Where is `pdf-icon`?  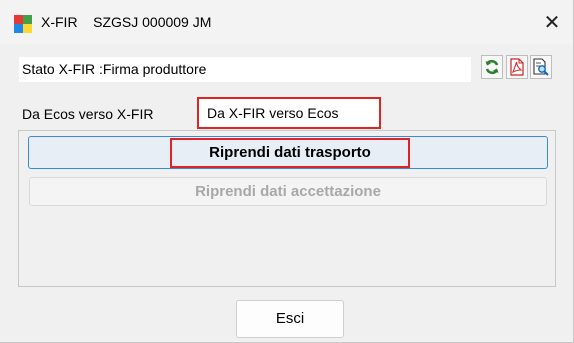 pdf-icon is located at coordinates (517, 67).